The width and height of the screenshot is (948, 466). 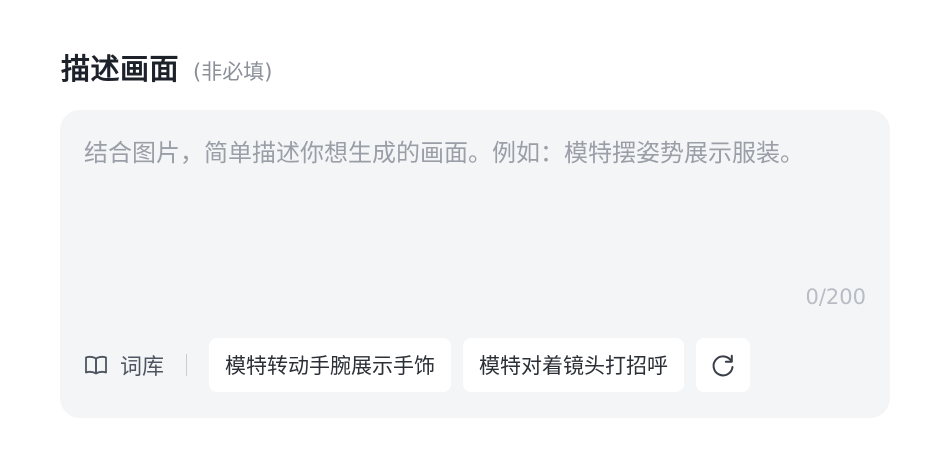 I want to click on refresh-suggestions-button, so click(x=723, y=365).